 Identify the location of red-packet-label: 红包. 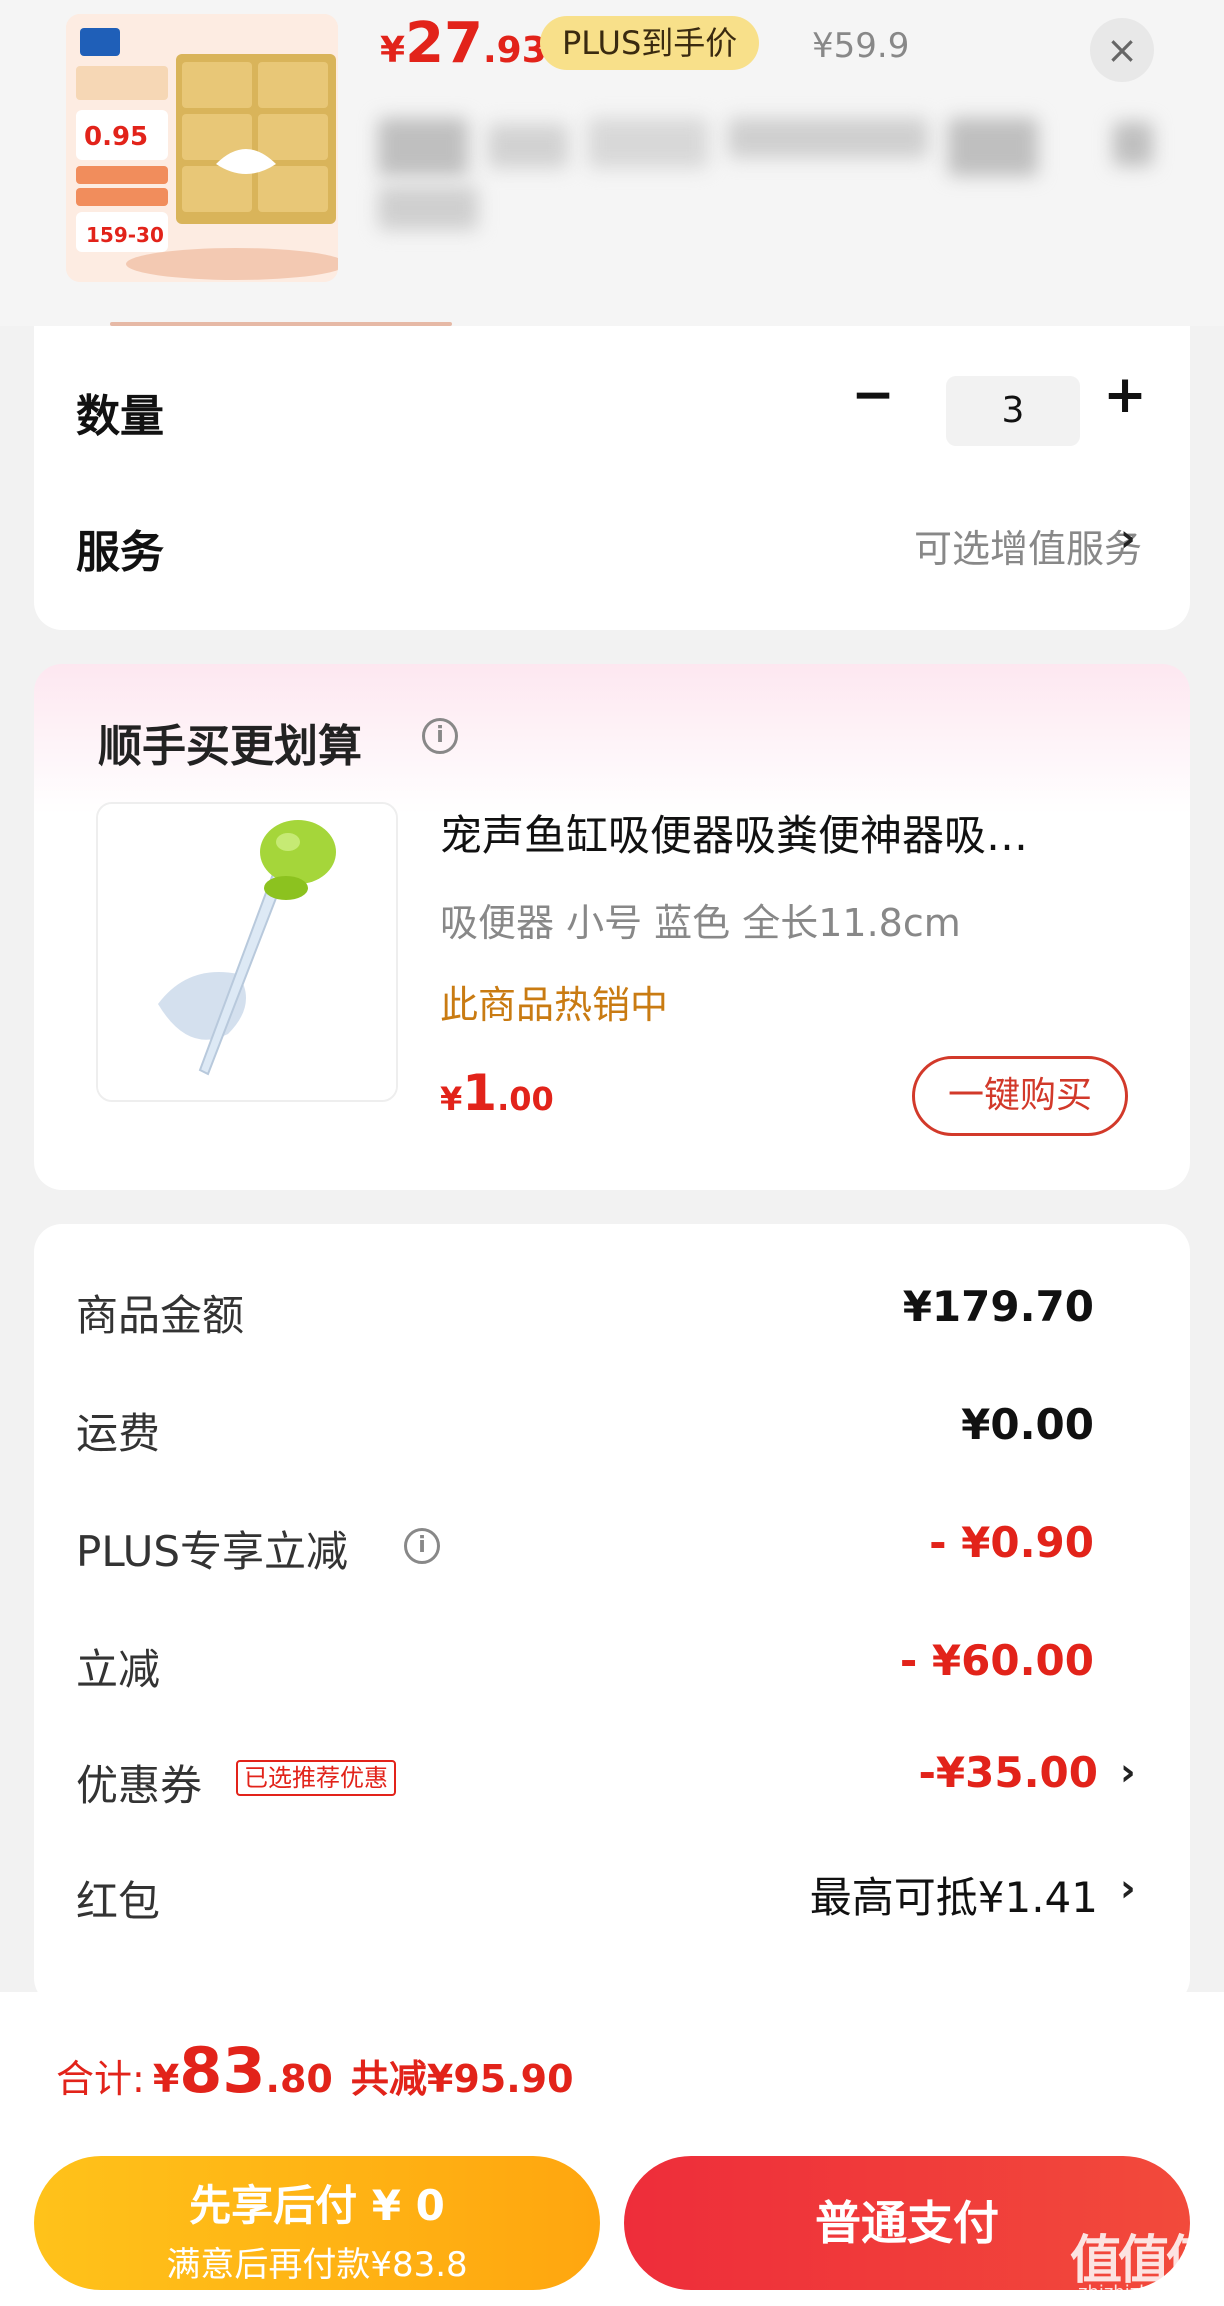
(118, 1901).